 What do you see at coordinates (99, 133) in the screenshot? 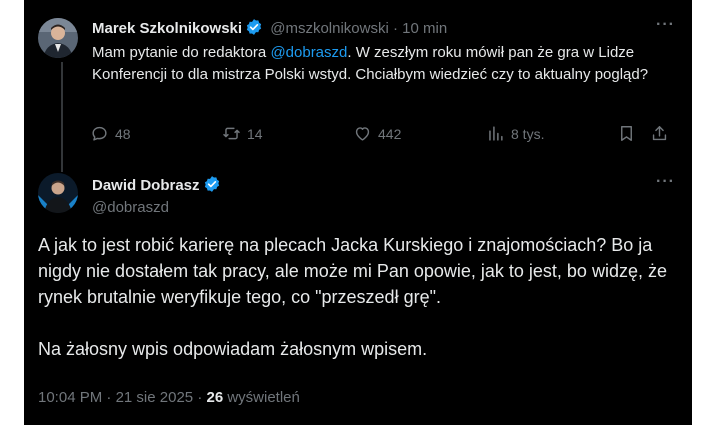
I see `reply-icon` at bounding box center [99, 133].